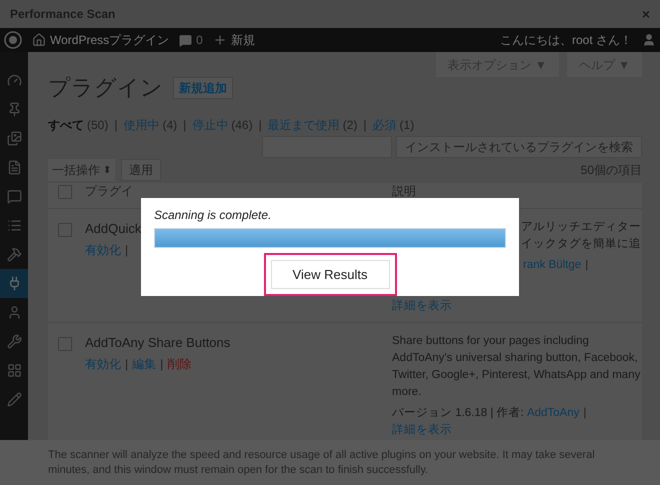 The width and height of the screenshot is (660, 485). I want to click on comment-icon, so click(185, 40).